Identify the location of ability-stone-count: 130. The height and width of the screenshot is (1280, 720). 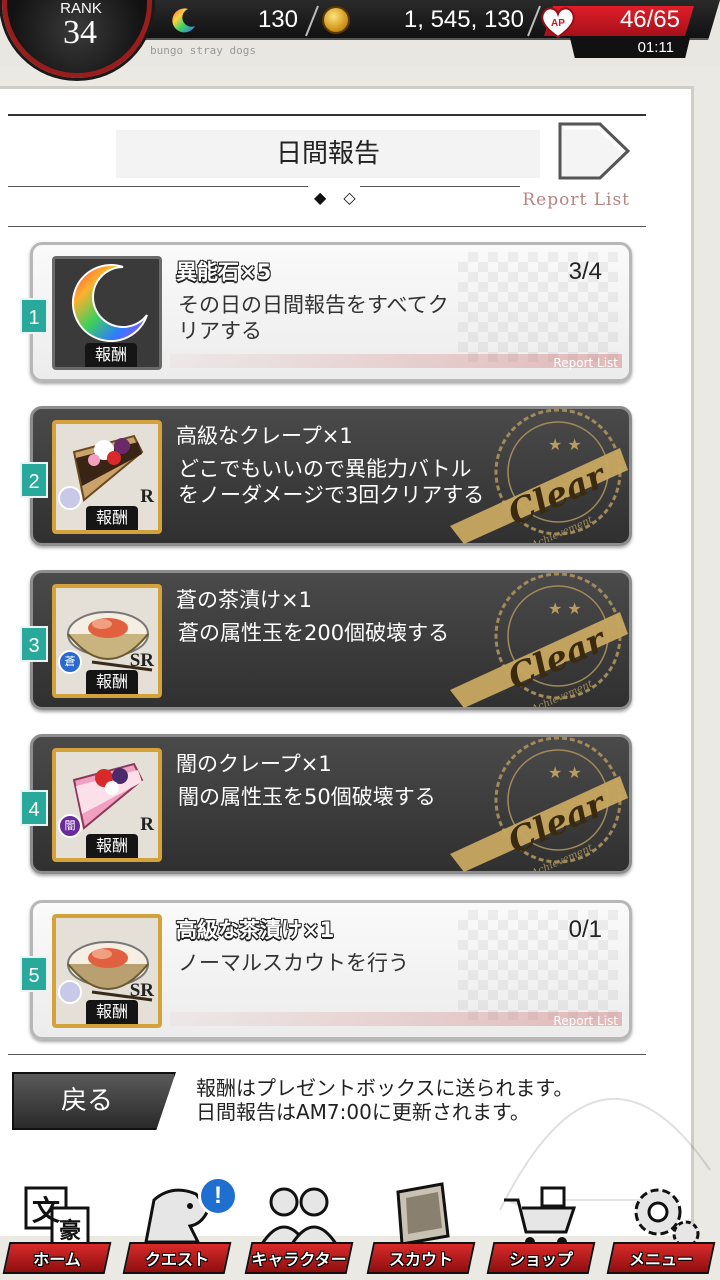
(277, 19).